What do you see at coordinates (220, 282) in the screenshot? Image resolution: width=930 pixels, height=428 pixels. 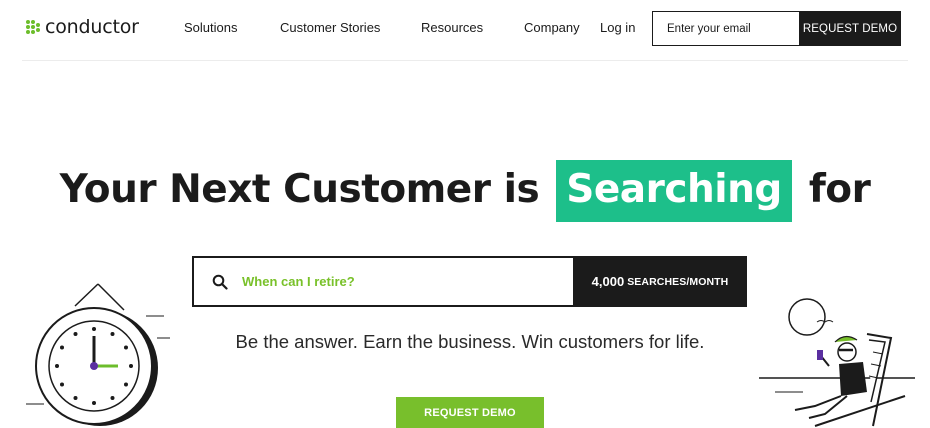 I see `search-icon` at bounding box center [220, 282].